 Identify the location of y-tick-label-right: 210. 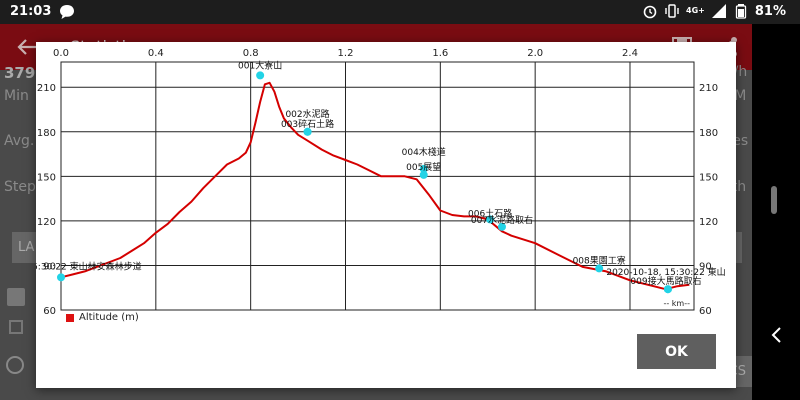
(708, 88).